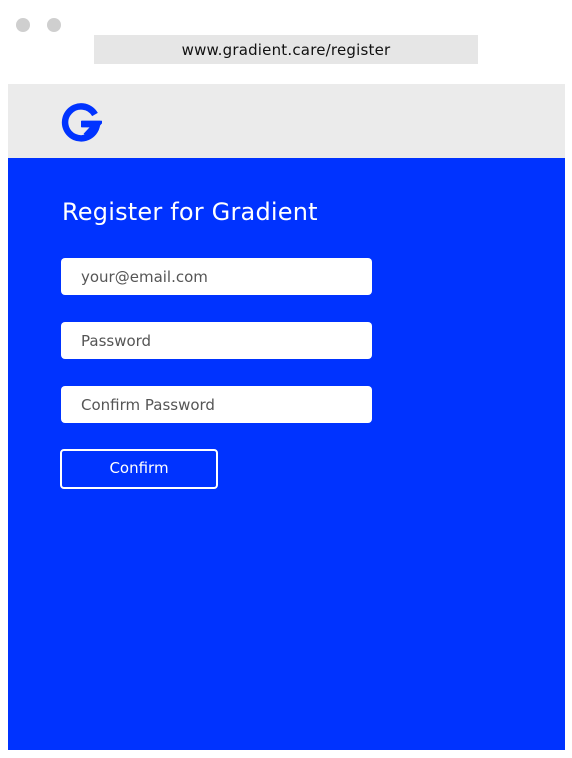 The image size is (572, 758). What do you see at coordinates (216, 276) in the screenshot?
I see `email-field` at bounding box center [216, 276].